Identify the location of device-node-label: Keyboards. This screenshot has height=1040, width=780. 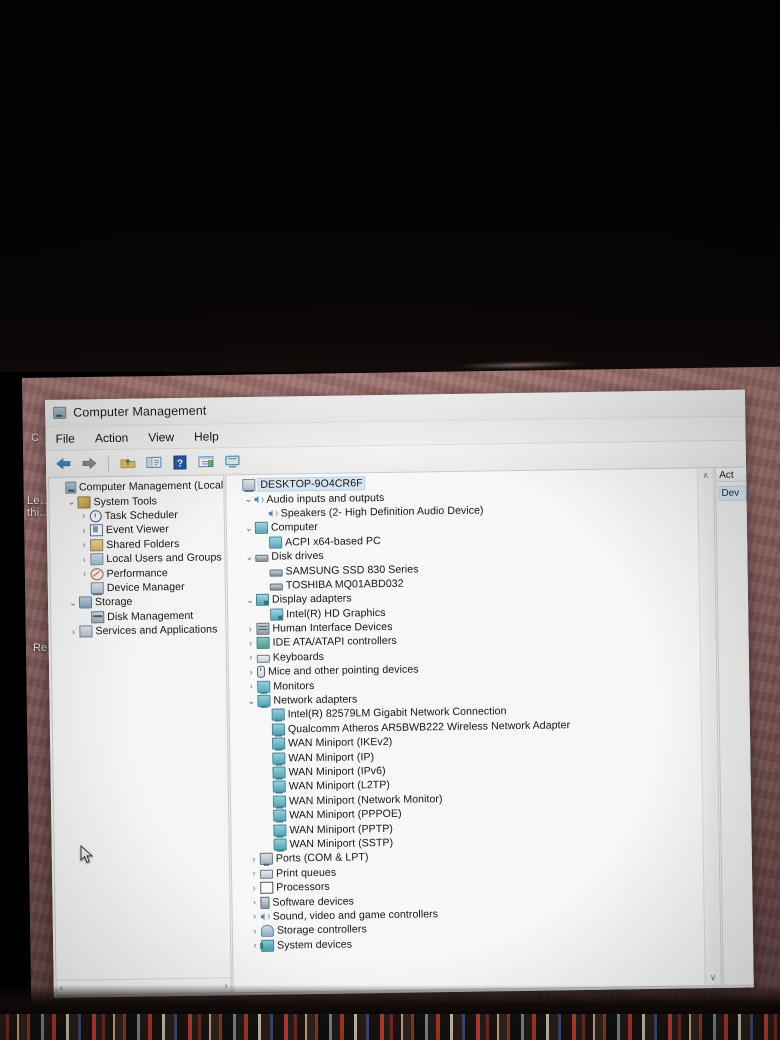
(298, 657).